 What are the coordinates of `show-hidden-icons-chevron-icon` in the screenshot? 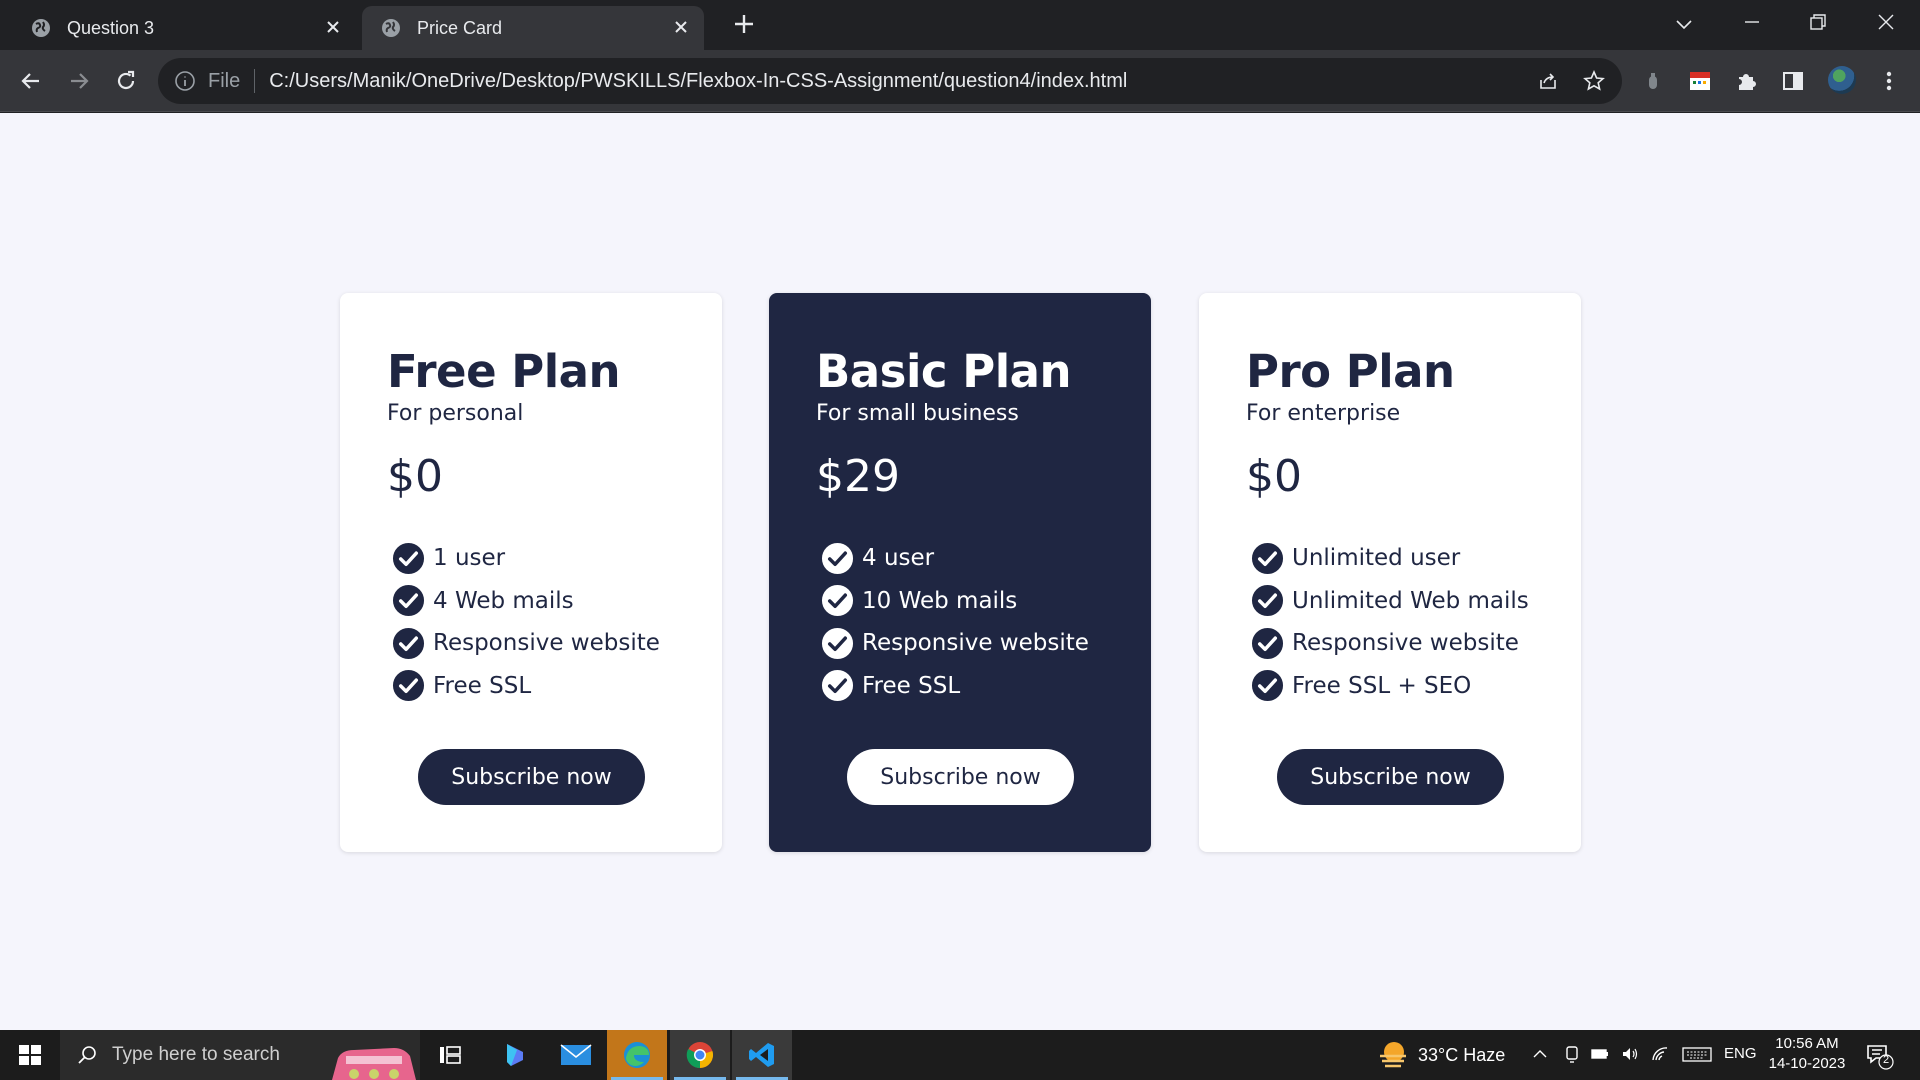 It's located at (1540, 1054).